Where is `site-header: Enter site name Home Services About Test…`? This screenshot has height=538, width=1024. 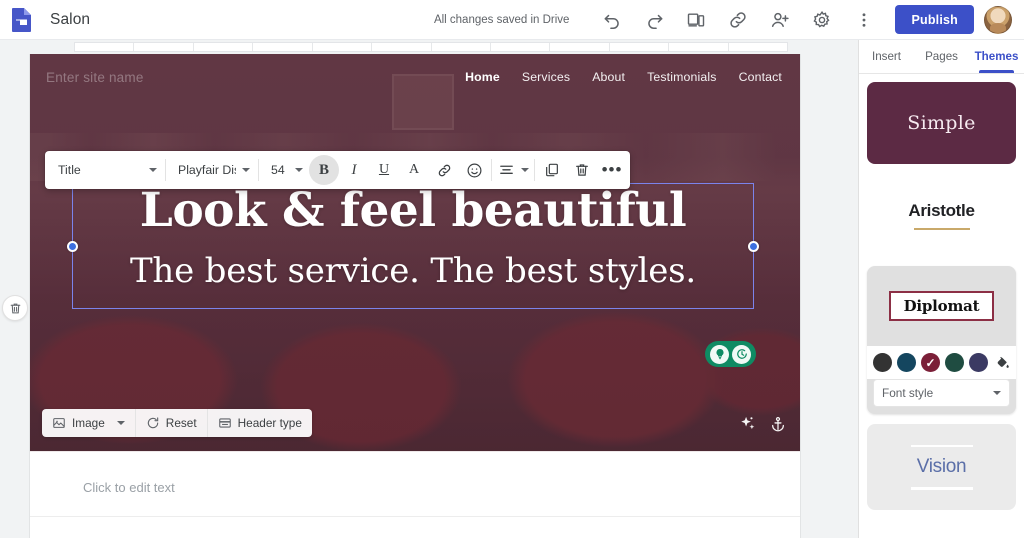
site-header: Enter site name Home Services About Test… is located at coordinates (415, 77).